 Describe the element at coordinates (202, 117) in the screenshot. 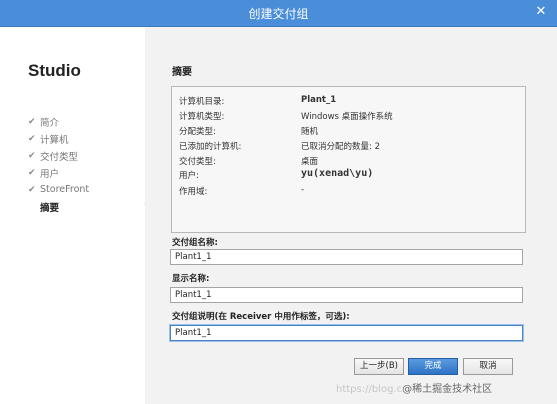

I see `summary-key: 计算机类型:` at that location.